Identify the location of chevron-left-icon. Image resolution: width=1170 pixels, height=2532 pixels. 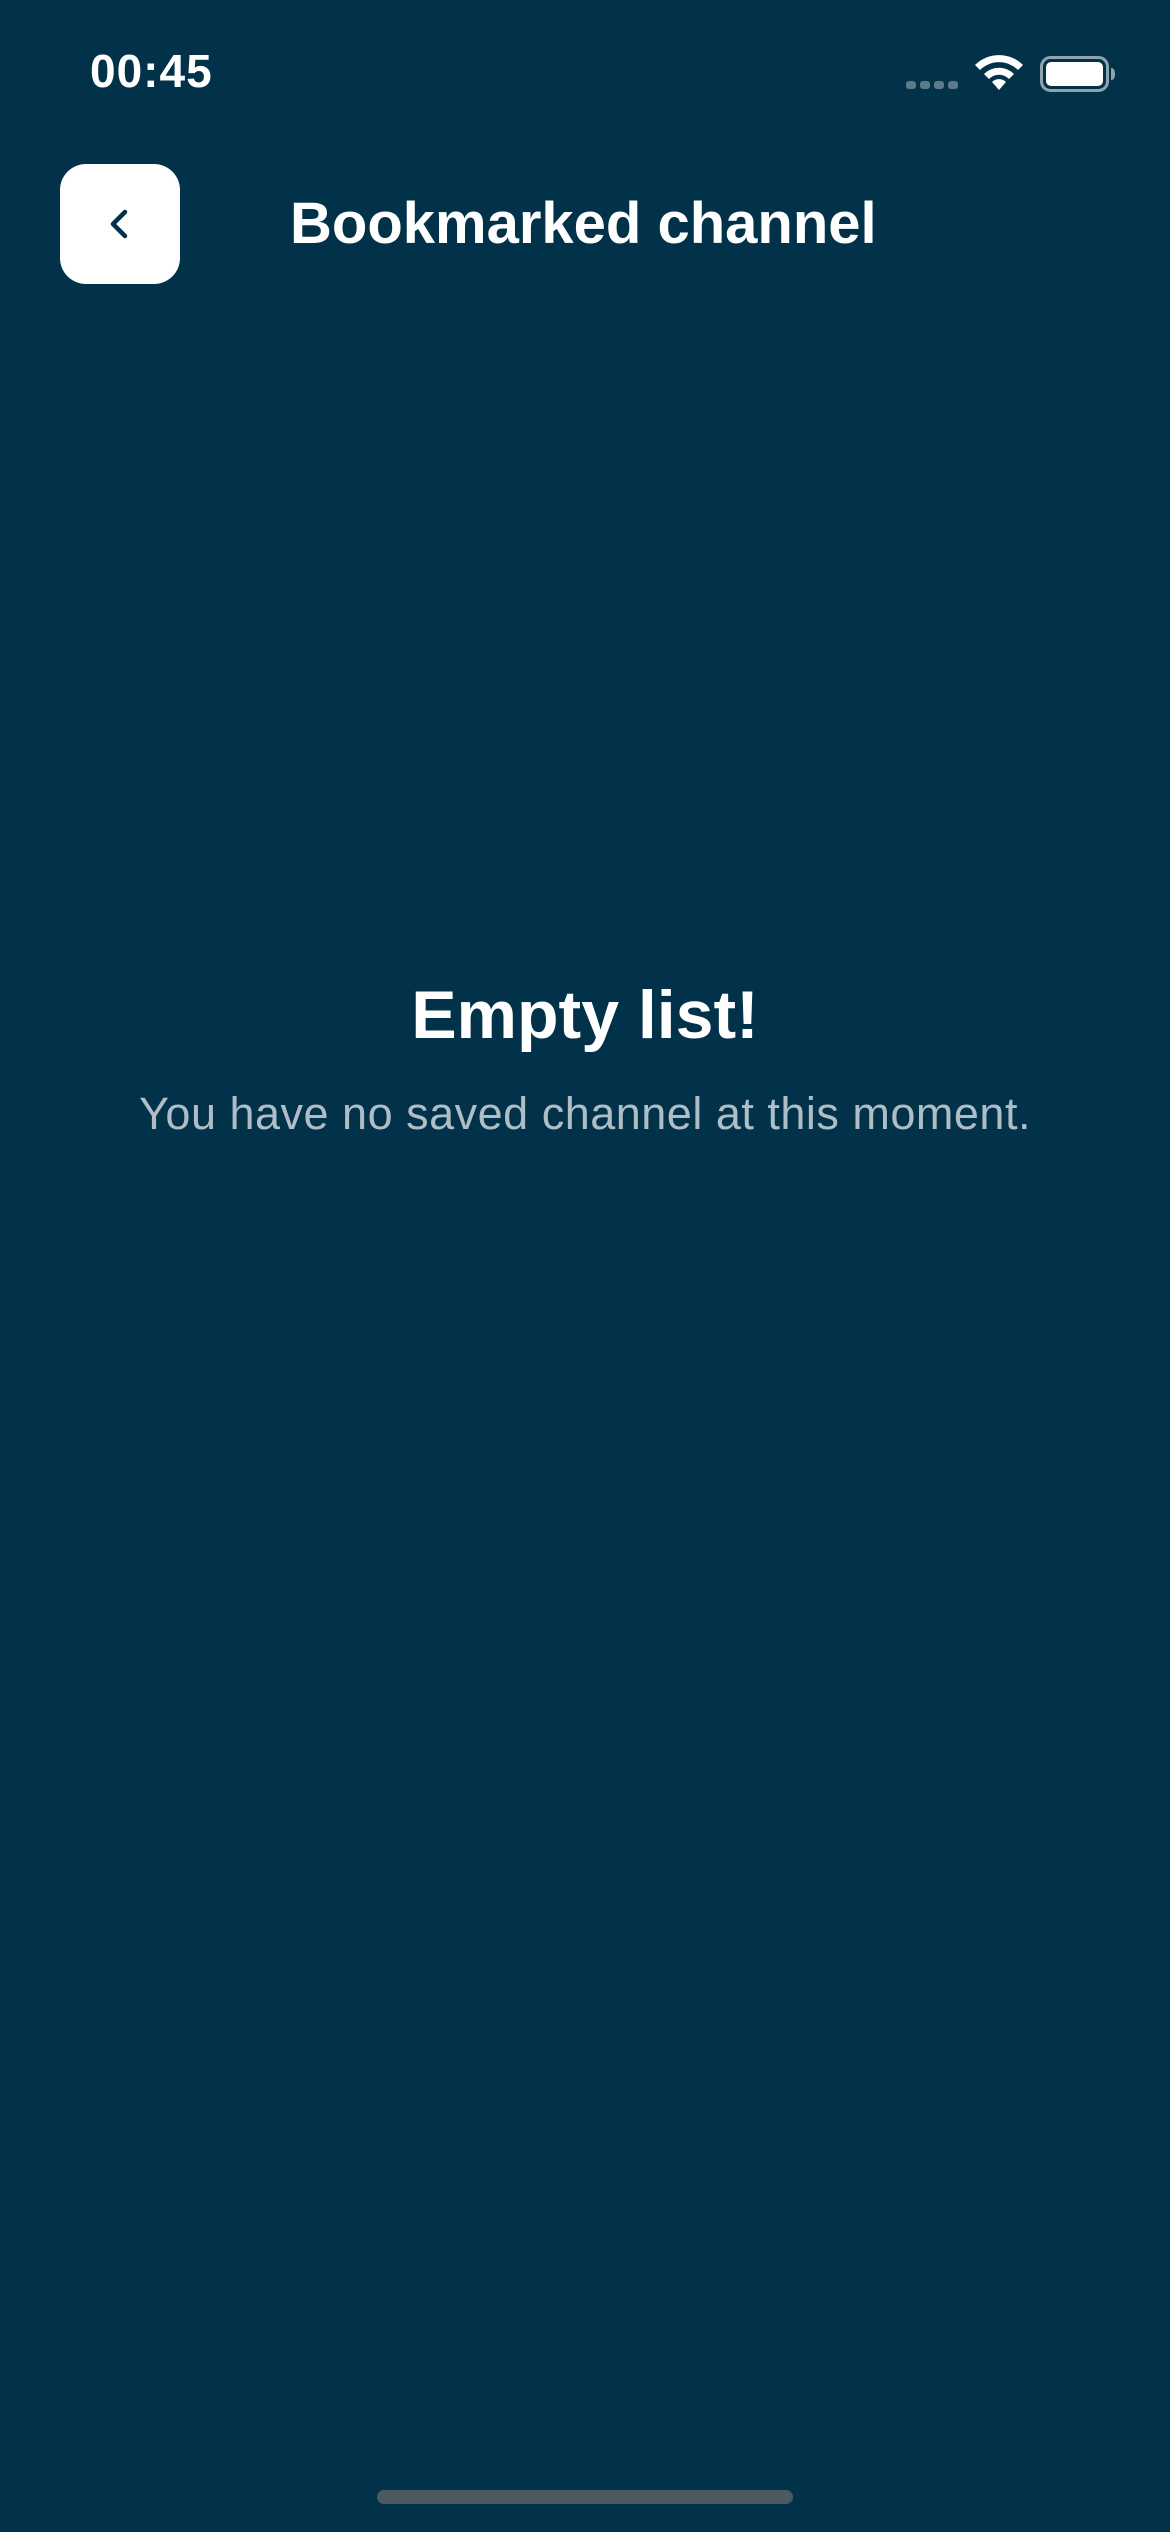
(119, 224).